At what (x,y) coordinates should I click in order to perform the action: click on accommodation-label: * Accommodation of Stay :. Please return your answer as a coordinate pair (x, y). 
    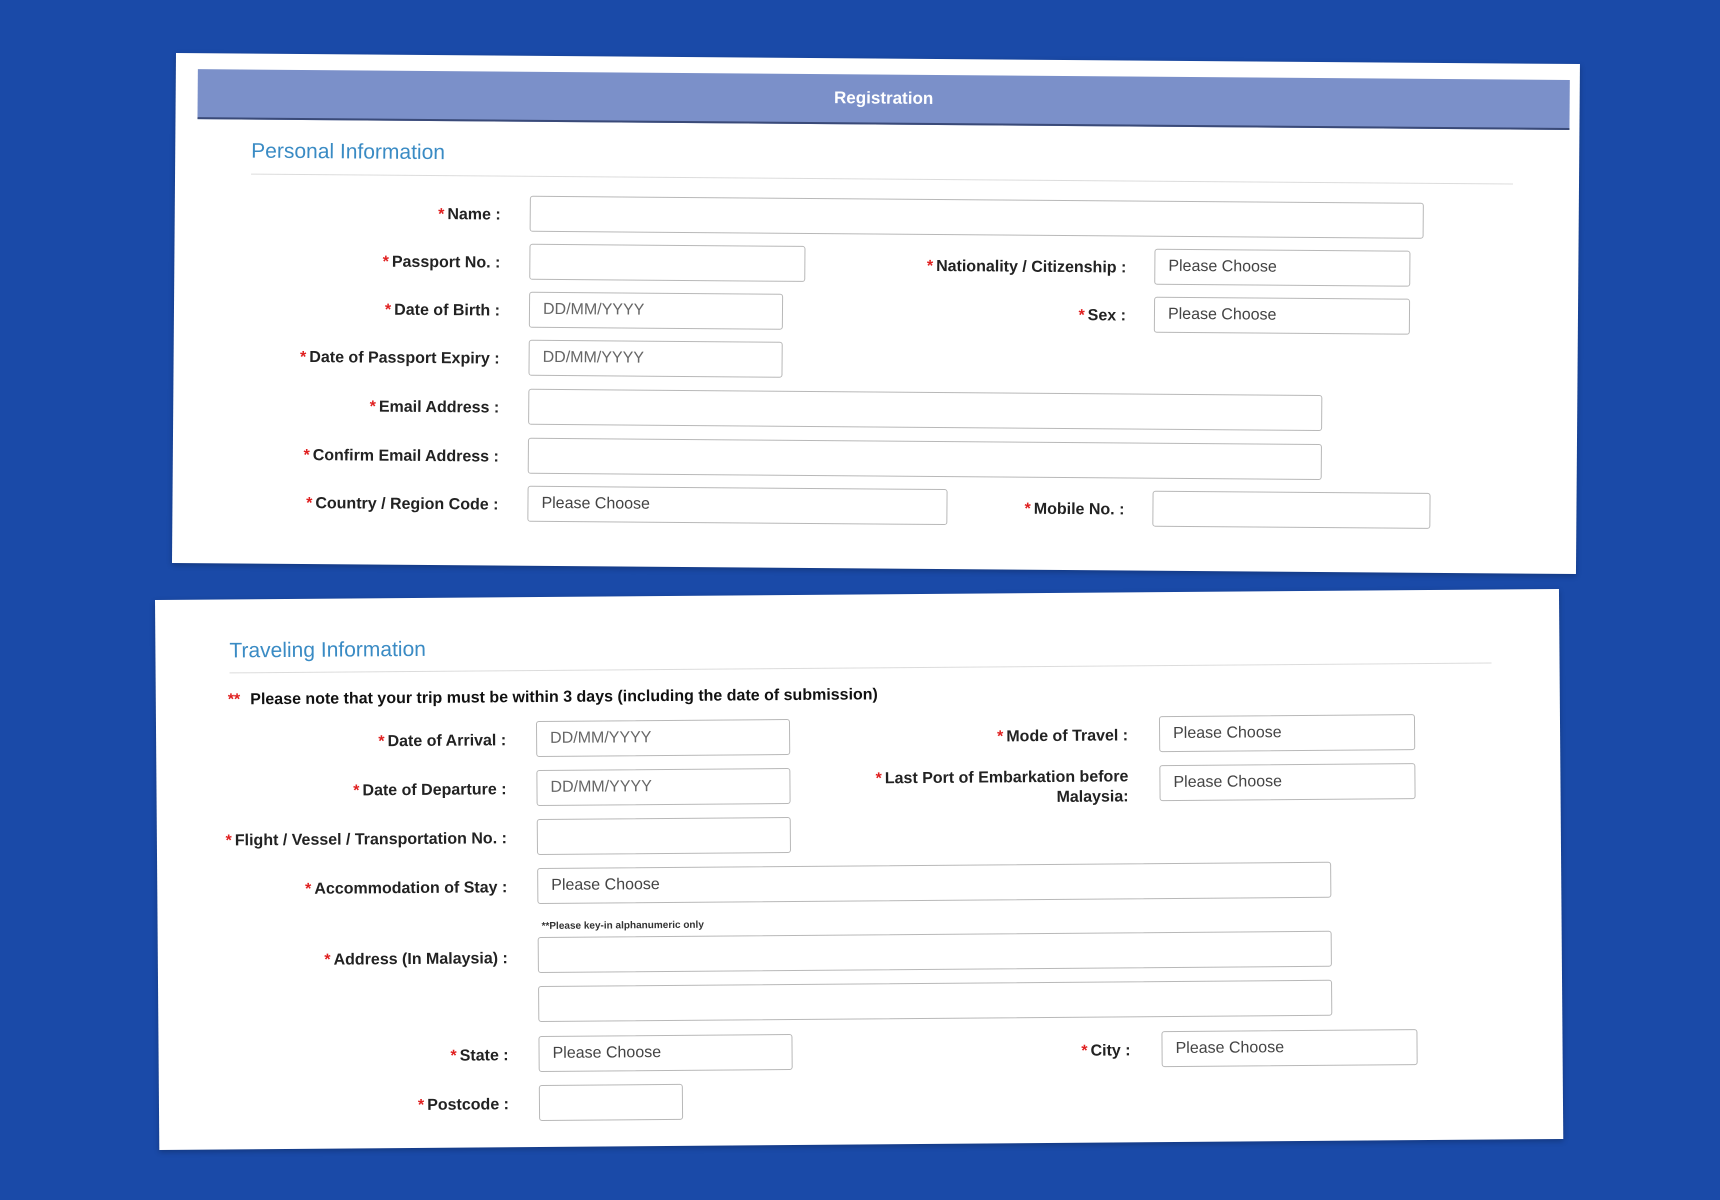
    Looking at the image, I should click on (406, 888).